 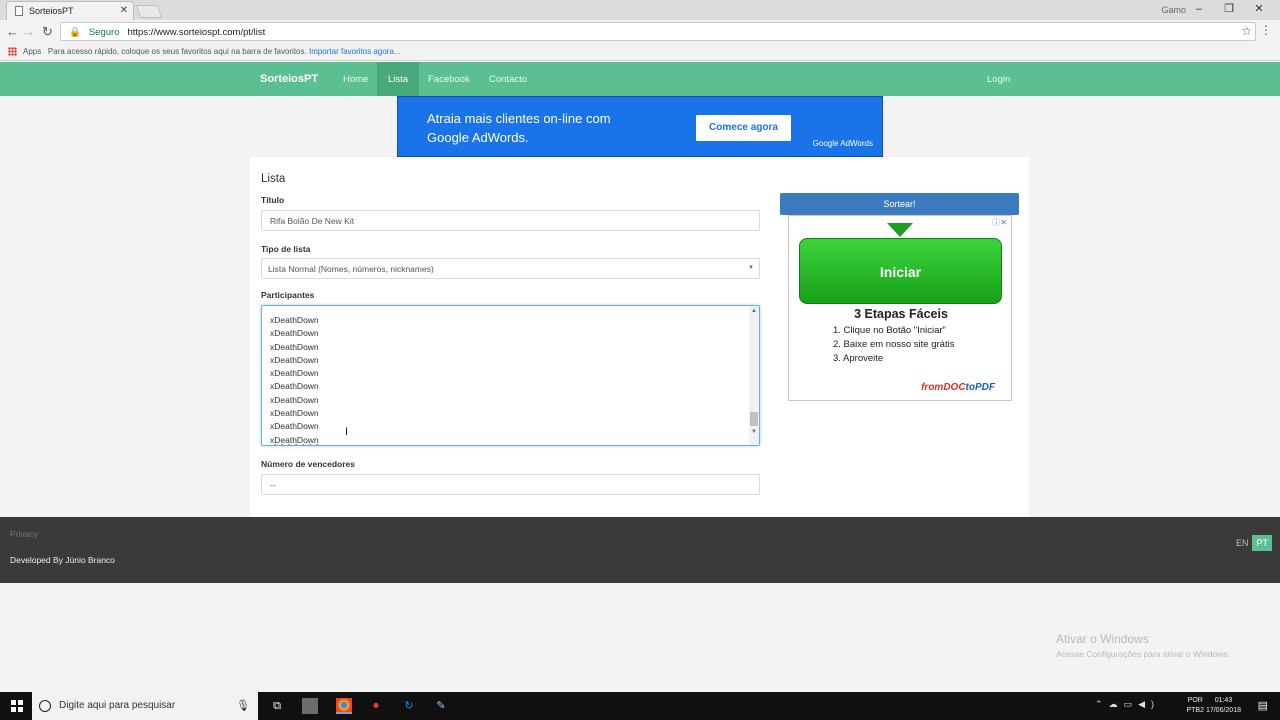 What do you see at coordinates (409, 706) in the screenshot?
I see `refresh-app-icon: ↻` at bounding box center [409, 706].